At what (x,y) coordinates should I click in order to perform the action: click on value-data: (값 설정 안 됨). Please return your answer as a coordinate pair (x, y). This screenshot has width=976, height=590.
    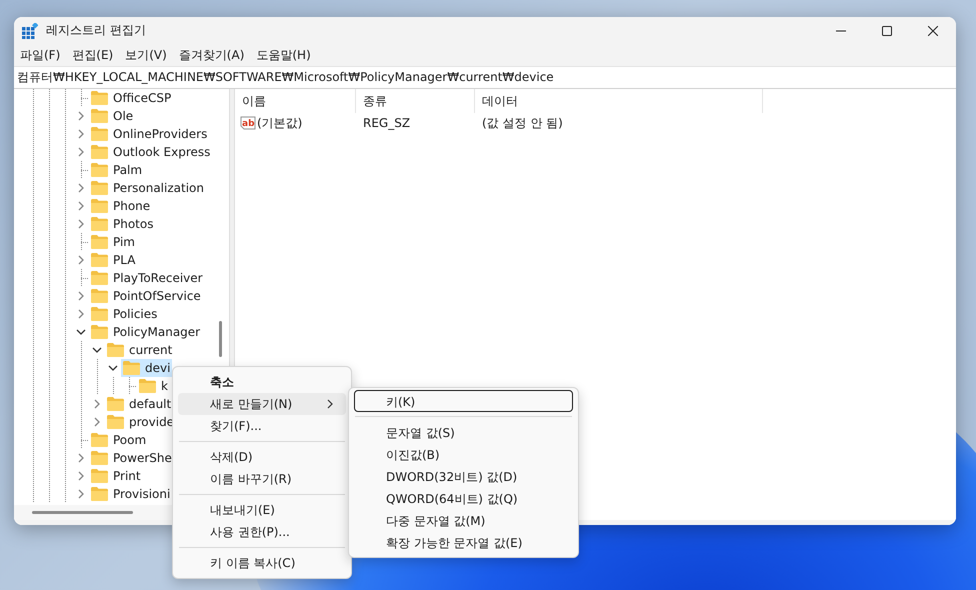
    Looking at the image, I should click on (522, 123).